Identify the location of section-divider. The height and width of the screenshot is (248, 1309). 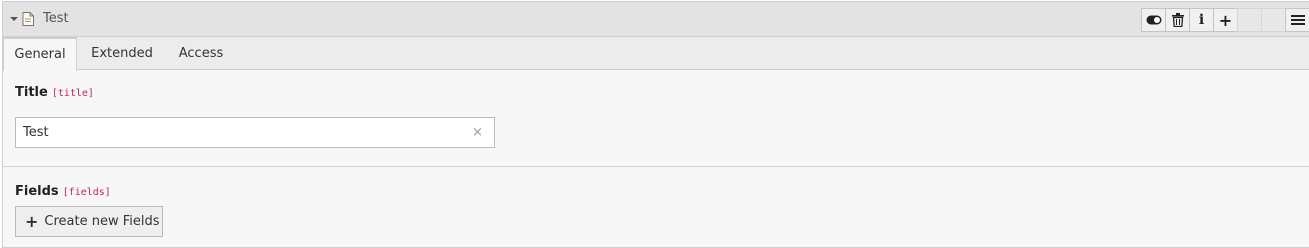
(656, 166).